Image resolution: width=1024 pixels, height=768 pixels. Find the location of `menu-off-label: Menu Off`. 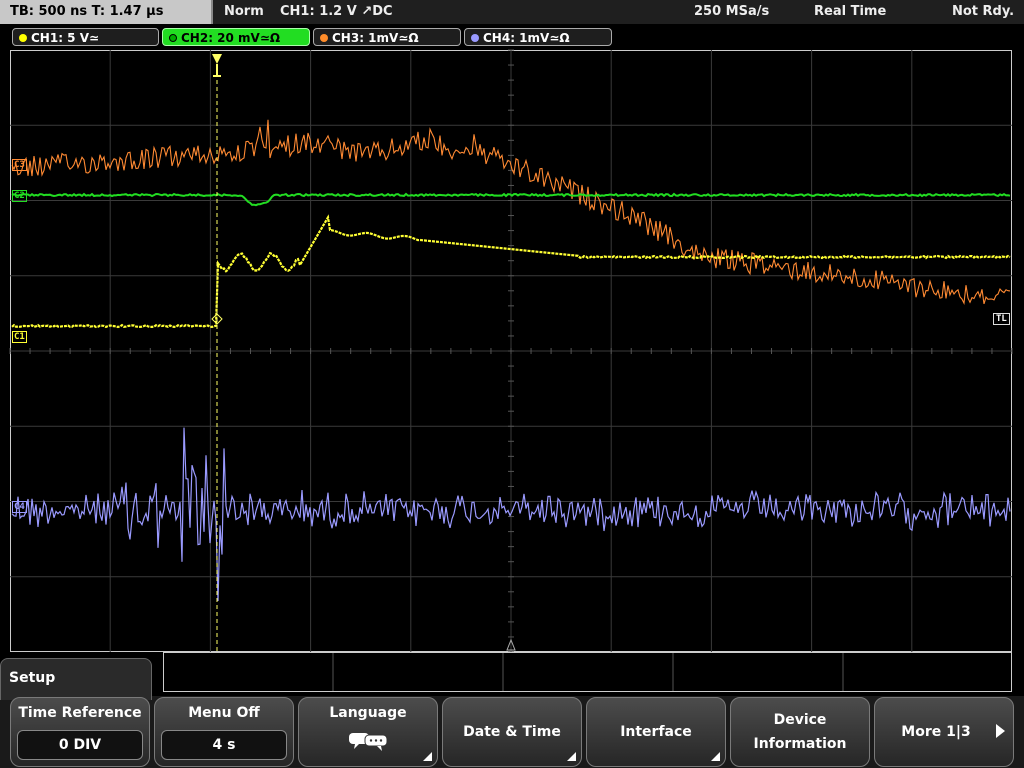

menu-off-label: Menu Off is located at coordinates (224, 713).